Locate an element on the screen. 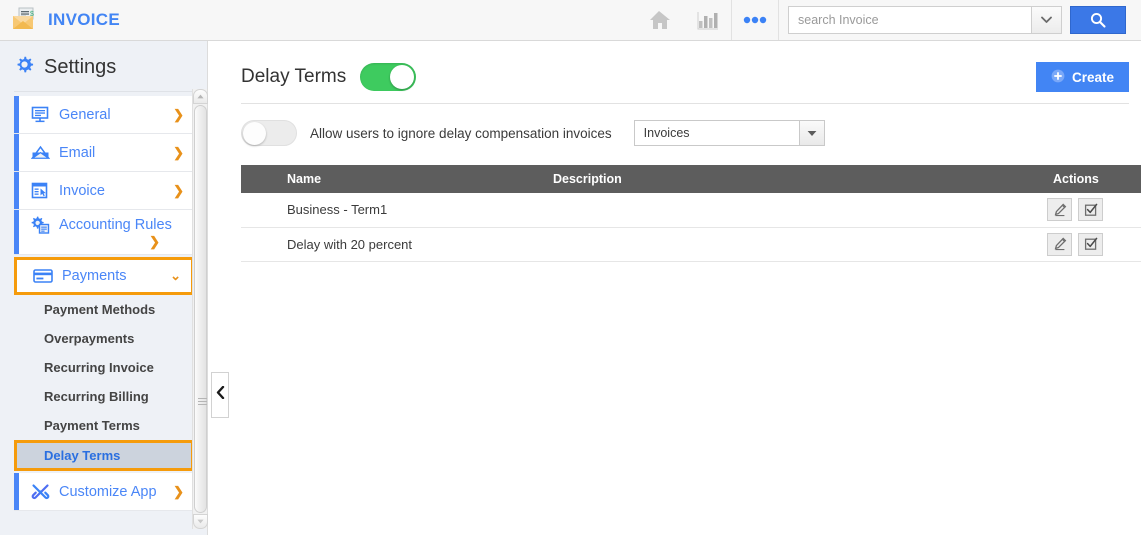 This screenshot has width=1141, height=535. triangle-down-icon is located at coordinates (811, 133).